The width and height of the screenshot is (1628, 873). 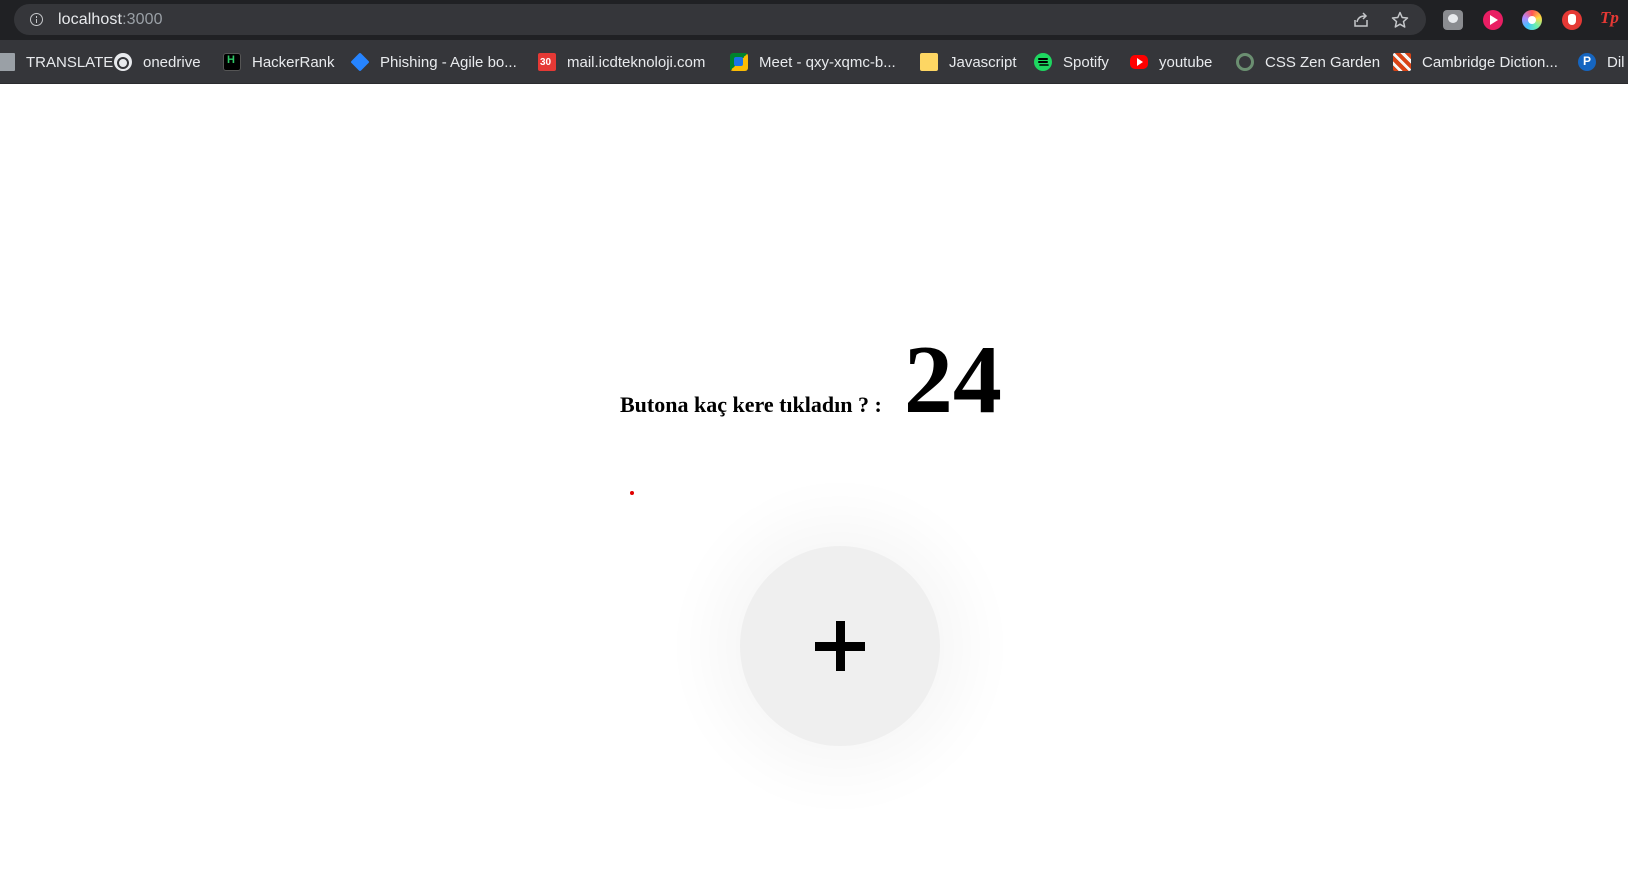 What do you see at coordinates (1400, 20) in the screenshot?
I see `star-icon` at bounding box center [1400, 20].